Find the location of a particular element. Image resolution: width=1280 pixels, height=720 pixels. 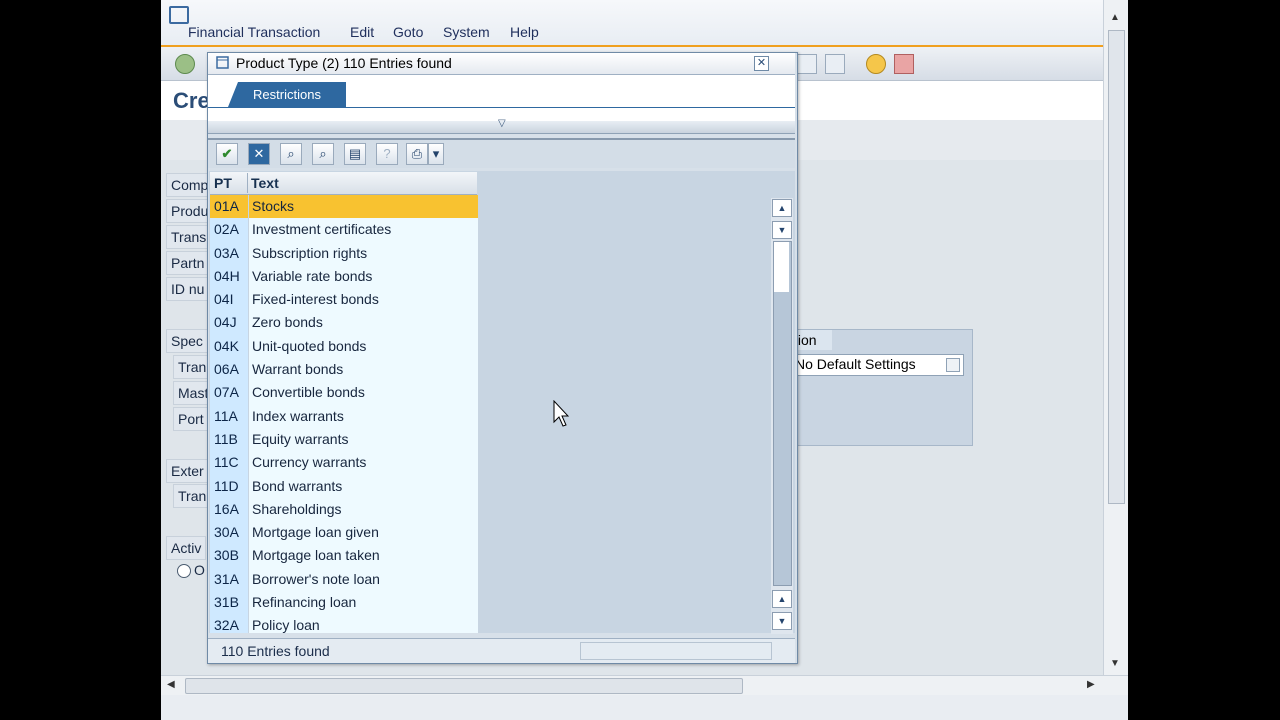

product-type-code: 02A is located at coordinates (229, 230).